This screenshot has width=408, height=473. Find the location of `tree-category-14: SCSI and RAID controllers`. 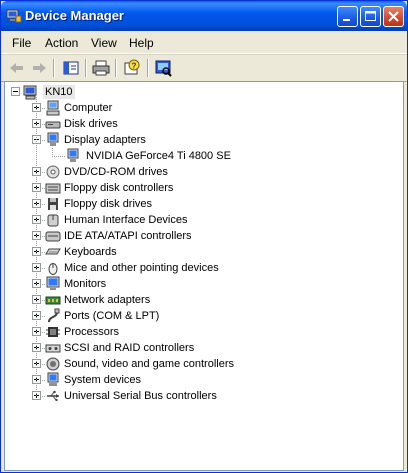

tree-category-14: SCSI and RAID controllers is located at coordinates (129, 348).